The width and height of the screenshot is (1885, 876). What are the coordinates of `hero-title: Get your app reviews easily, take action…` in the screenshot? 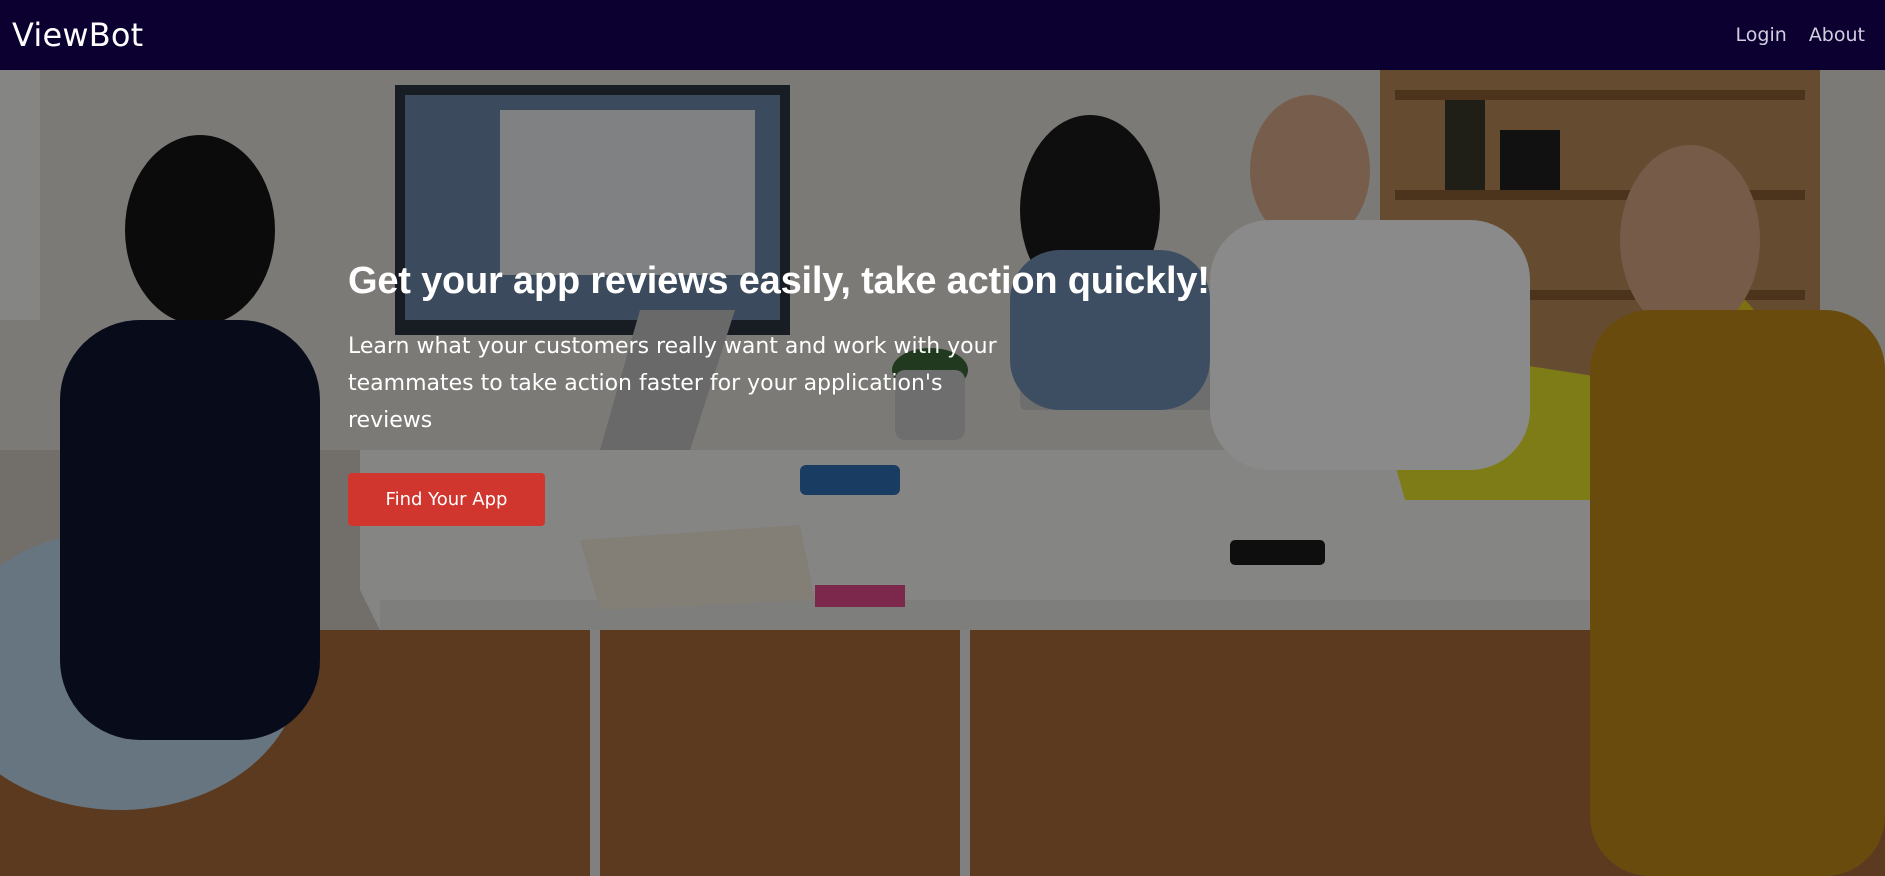 It's located at (779, 281).